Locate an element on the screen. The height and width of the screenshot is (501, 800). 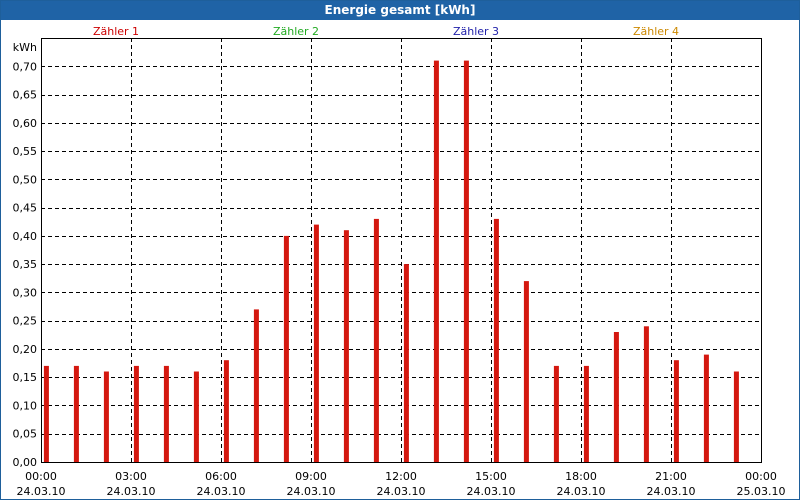
x-tick-time: 06:00 is located at coordinates (221, 476).